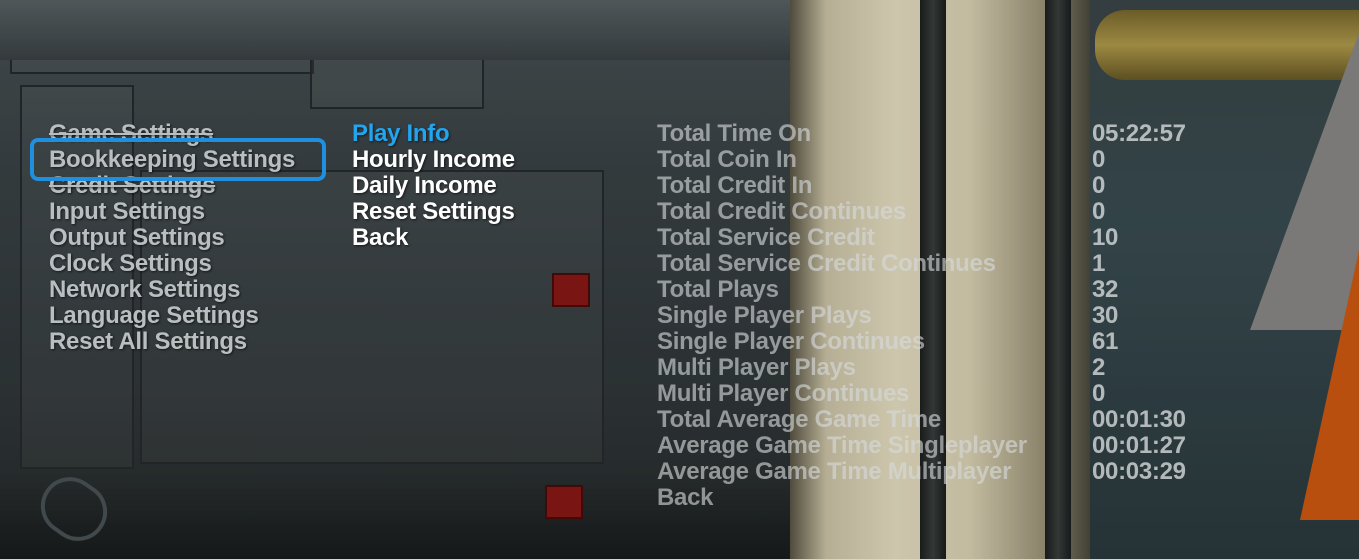 The image size is (1359, 559). I want to click on menu-item-reset-all-settings: Reset All Settings, so click(172, 342).